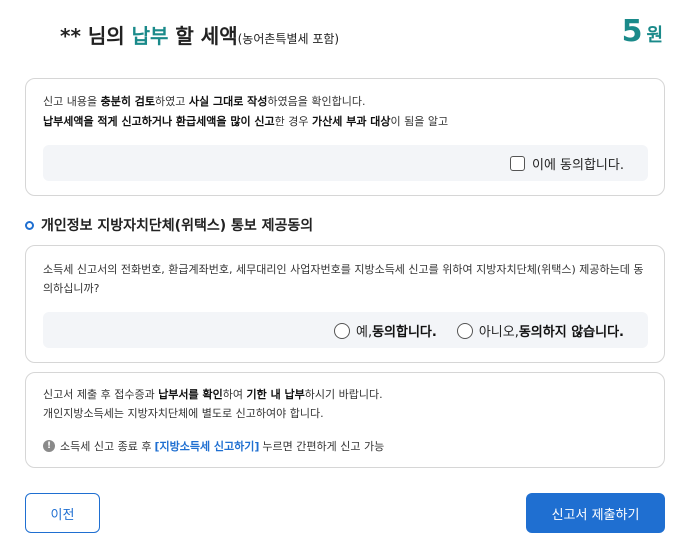 The height and width of the screenshot is (559, 679). I want to click on radio-no-label: 동의하지 않습니다., so click(571, 332).